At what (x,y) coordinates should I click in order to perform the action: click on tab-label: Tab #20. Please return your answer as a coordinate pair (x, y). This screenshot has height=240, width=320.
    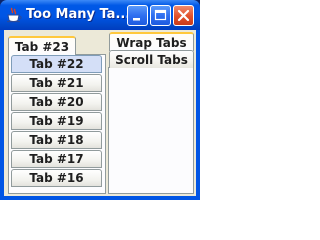
    Looking at the image, I should click on (56, 102).